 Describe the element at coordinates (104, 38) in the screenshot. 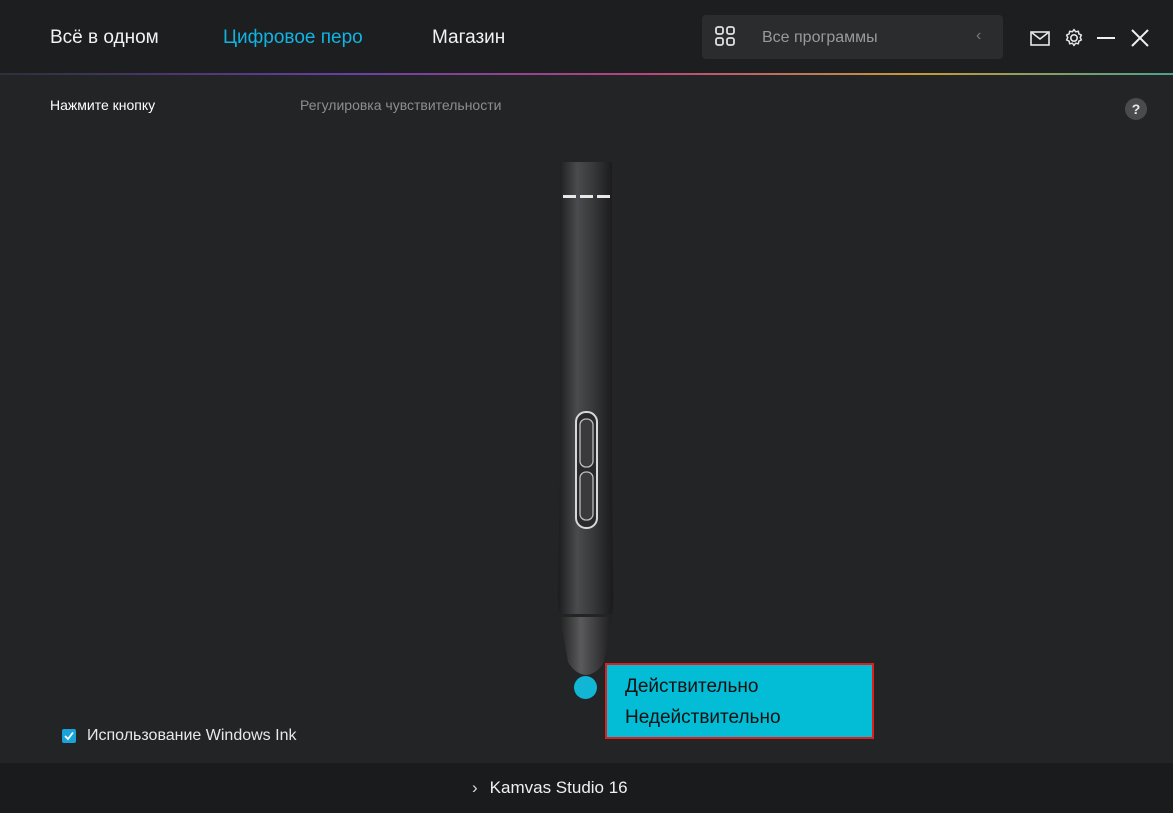

I see `tab-all-in-one: Всё в одном` at that location.